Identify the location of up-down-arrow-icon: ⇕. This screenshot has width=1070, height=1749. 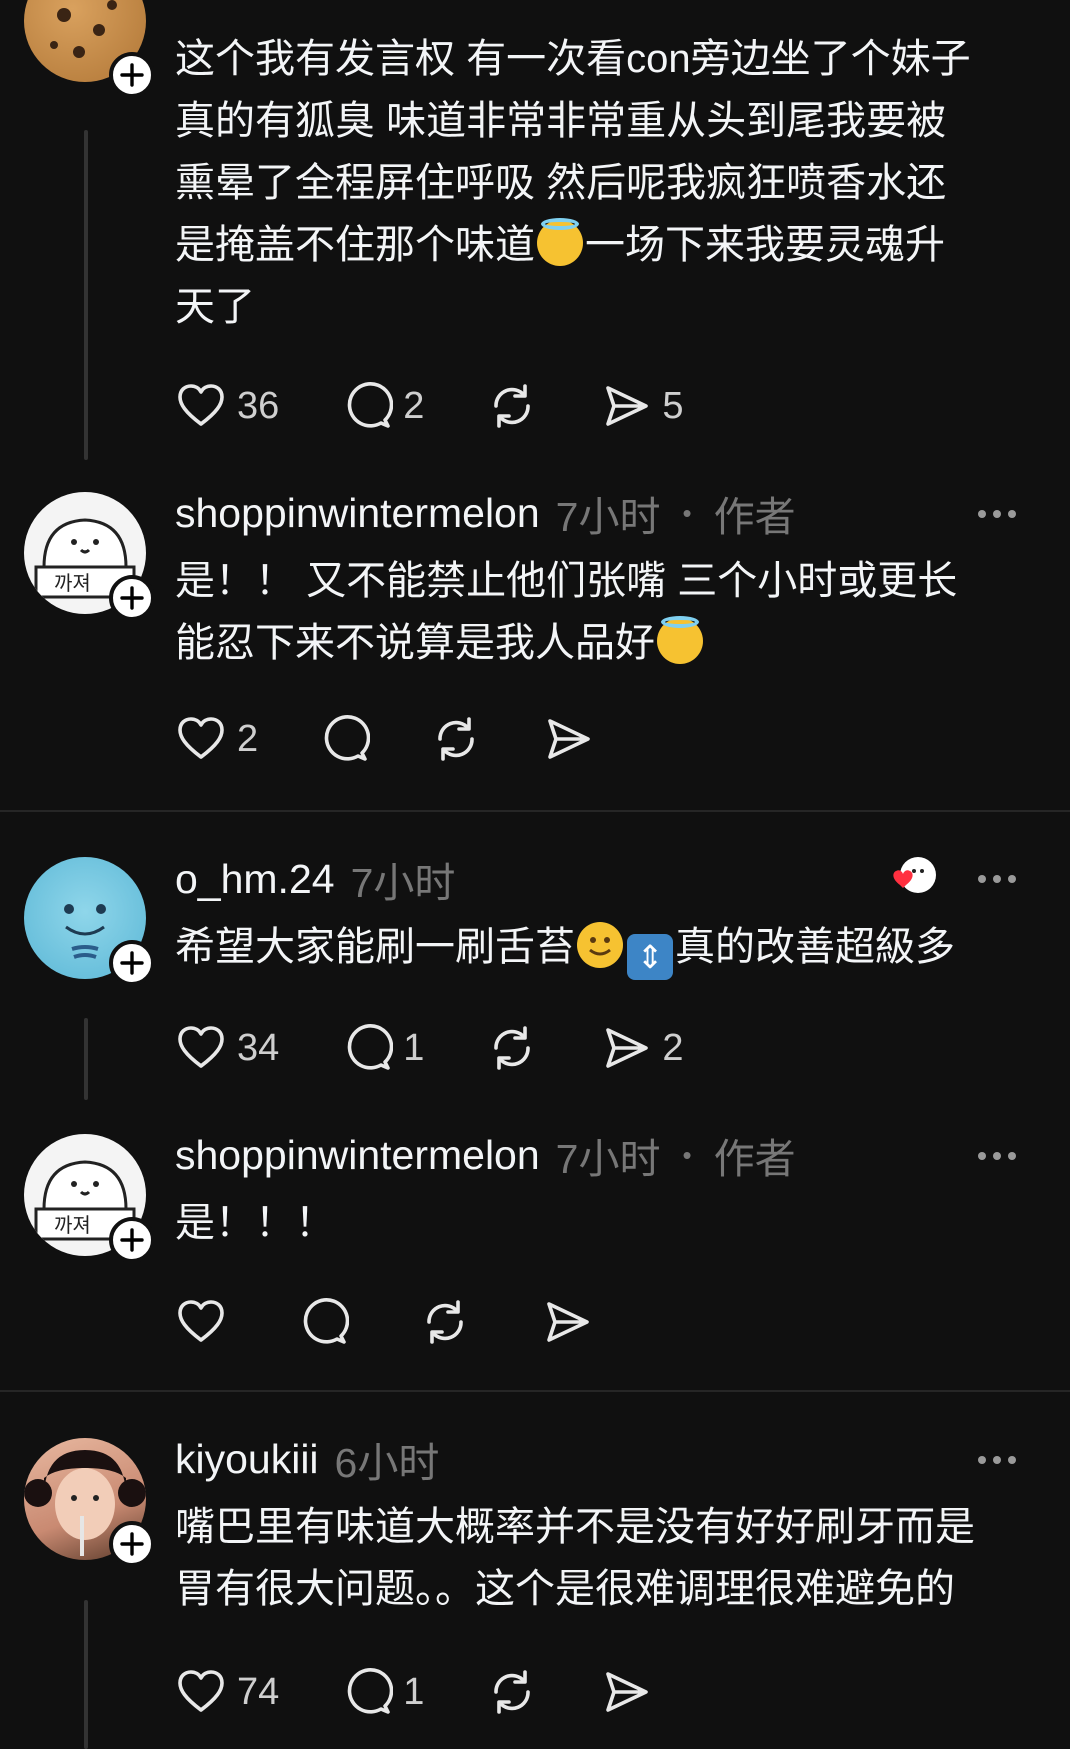
(650, 957).